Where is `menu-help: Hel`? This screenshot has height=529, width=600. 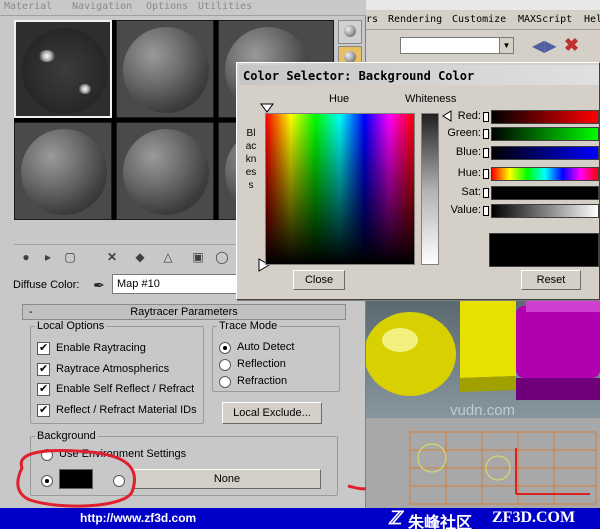
menu-help: Hel is located at coordinates (592, 19).